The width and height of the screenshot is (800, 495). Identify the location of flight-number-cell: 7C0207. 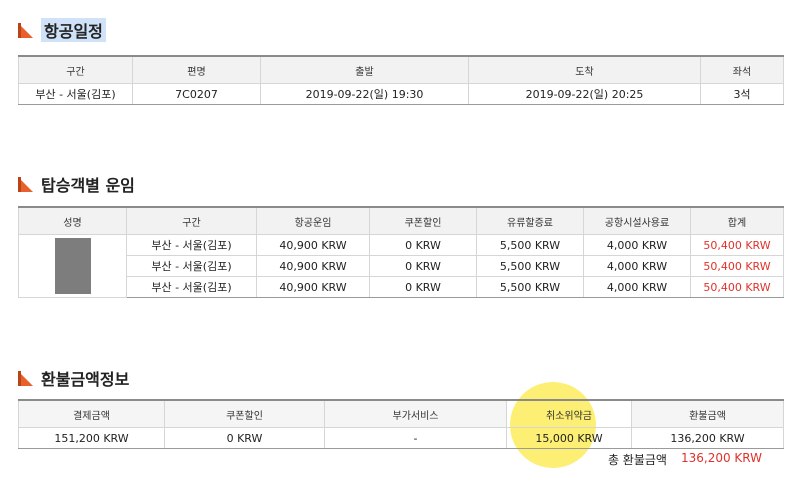
(196, 94).